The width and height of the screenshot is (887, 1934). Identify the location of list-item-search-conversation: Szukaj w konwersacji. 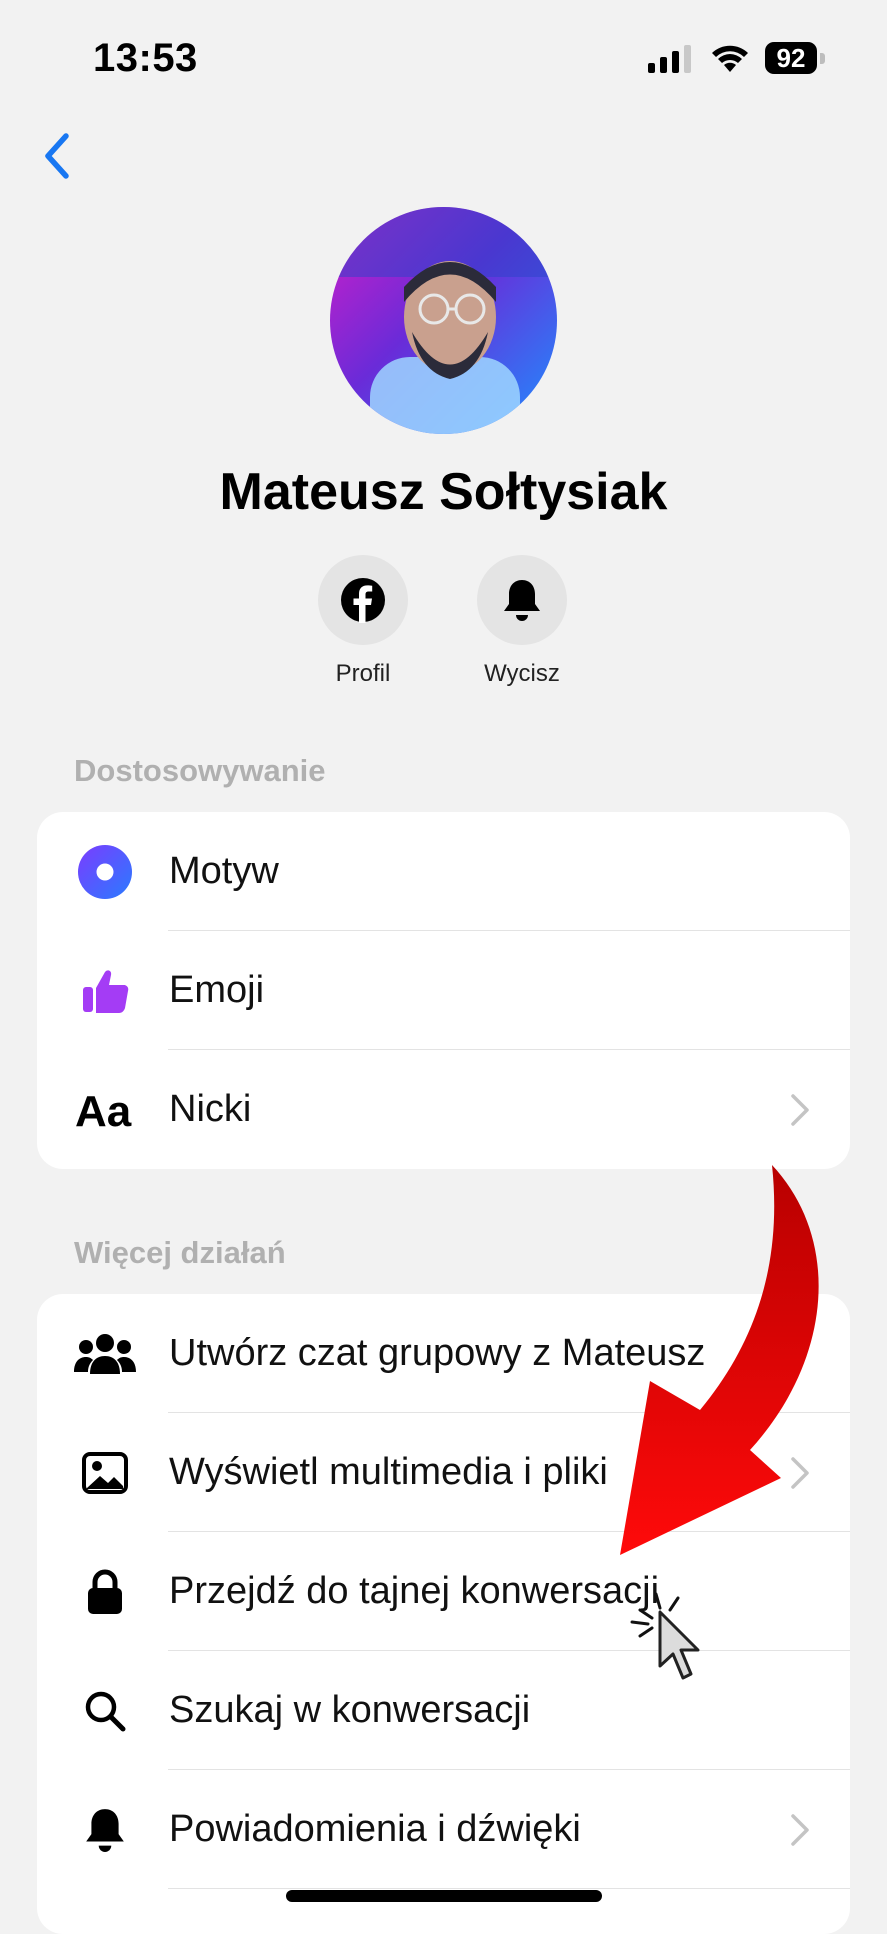
(443, 1710).